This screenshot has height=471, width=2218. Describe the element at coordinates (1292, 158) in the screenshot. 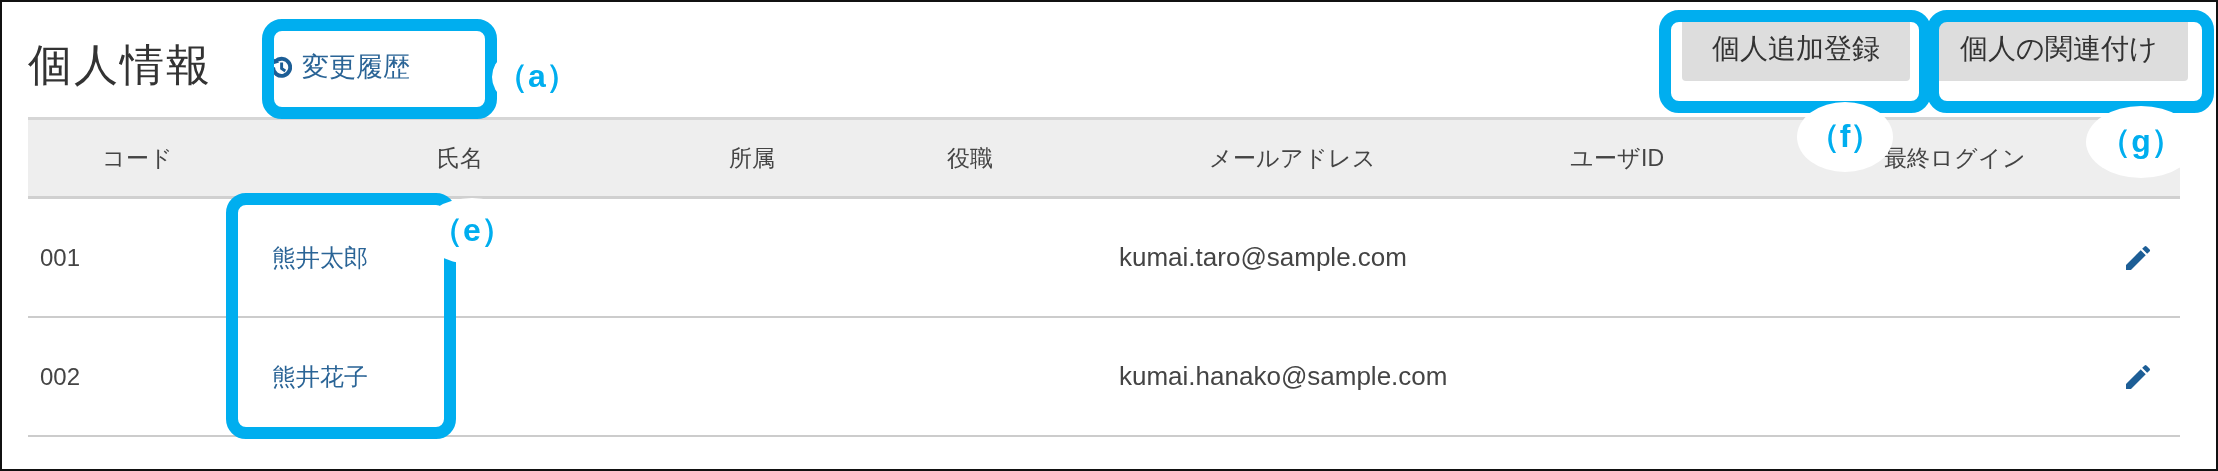

I see `column-header: メールアドレス` at that location.